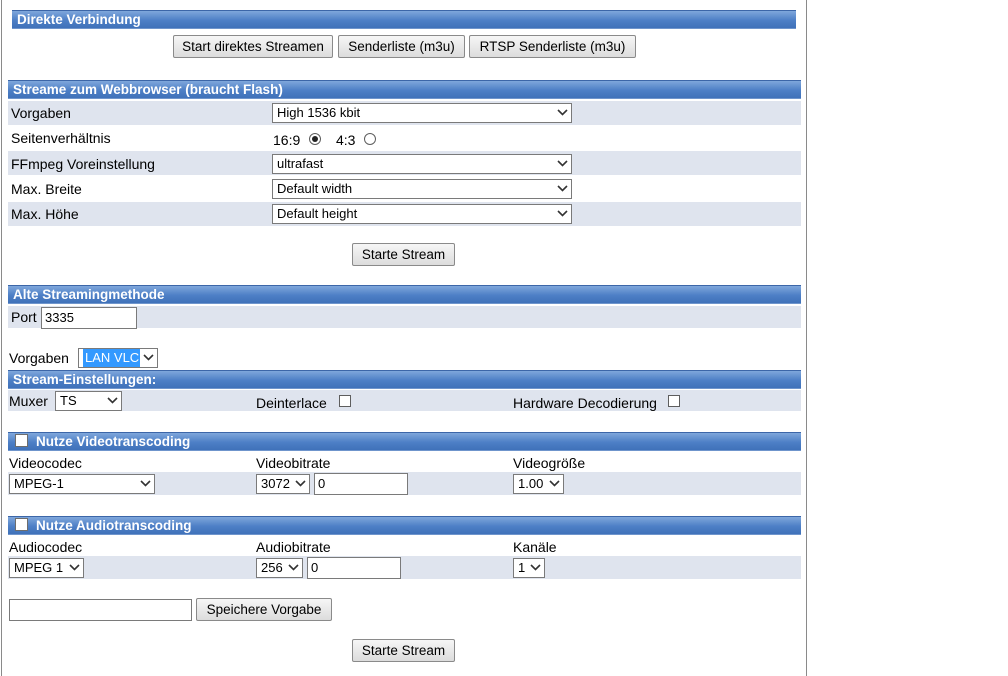 The height and width of the screenshot is (676, 1008). What do you see at coordinates (114, 525) in the screenshot?
I see `section-title: Nutze Audiotranscoding` at bounding box center [114, 525].